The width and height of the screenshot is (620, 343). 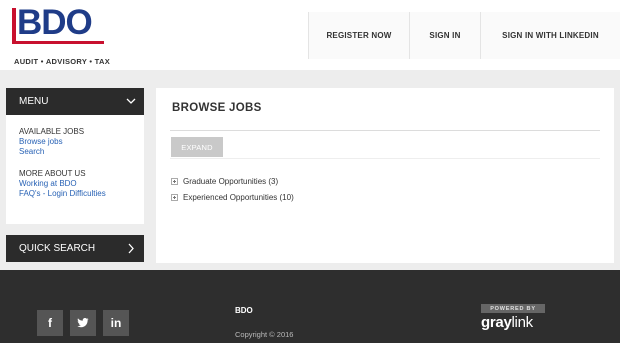 I want to click on chevron-down-icon, so click(x=131, y=101).